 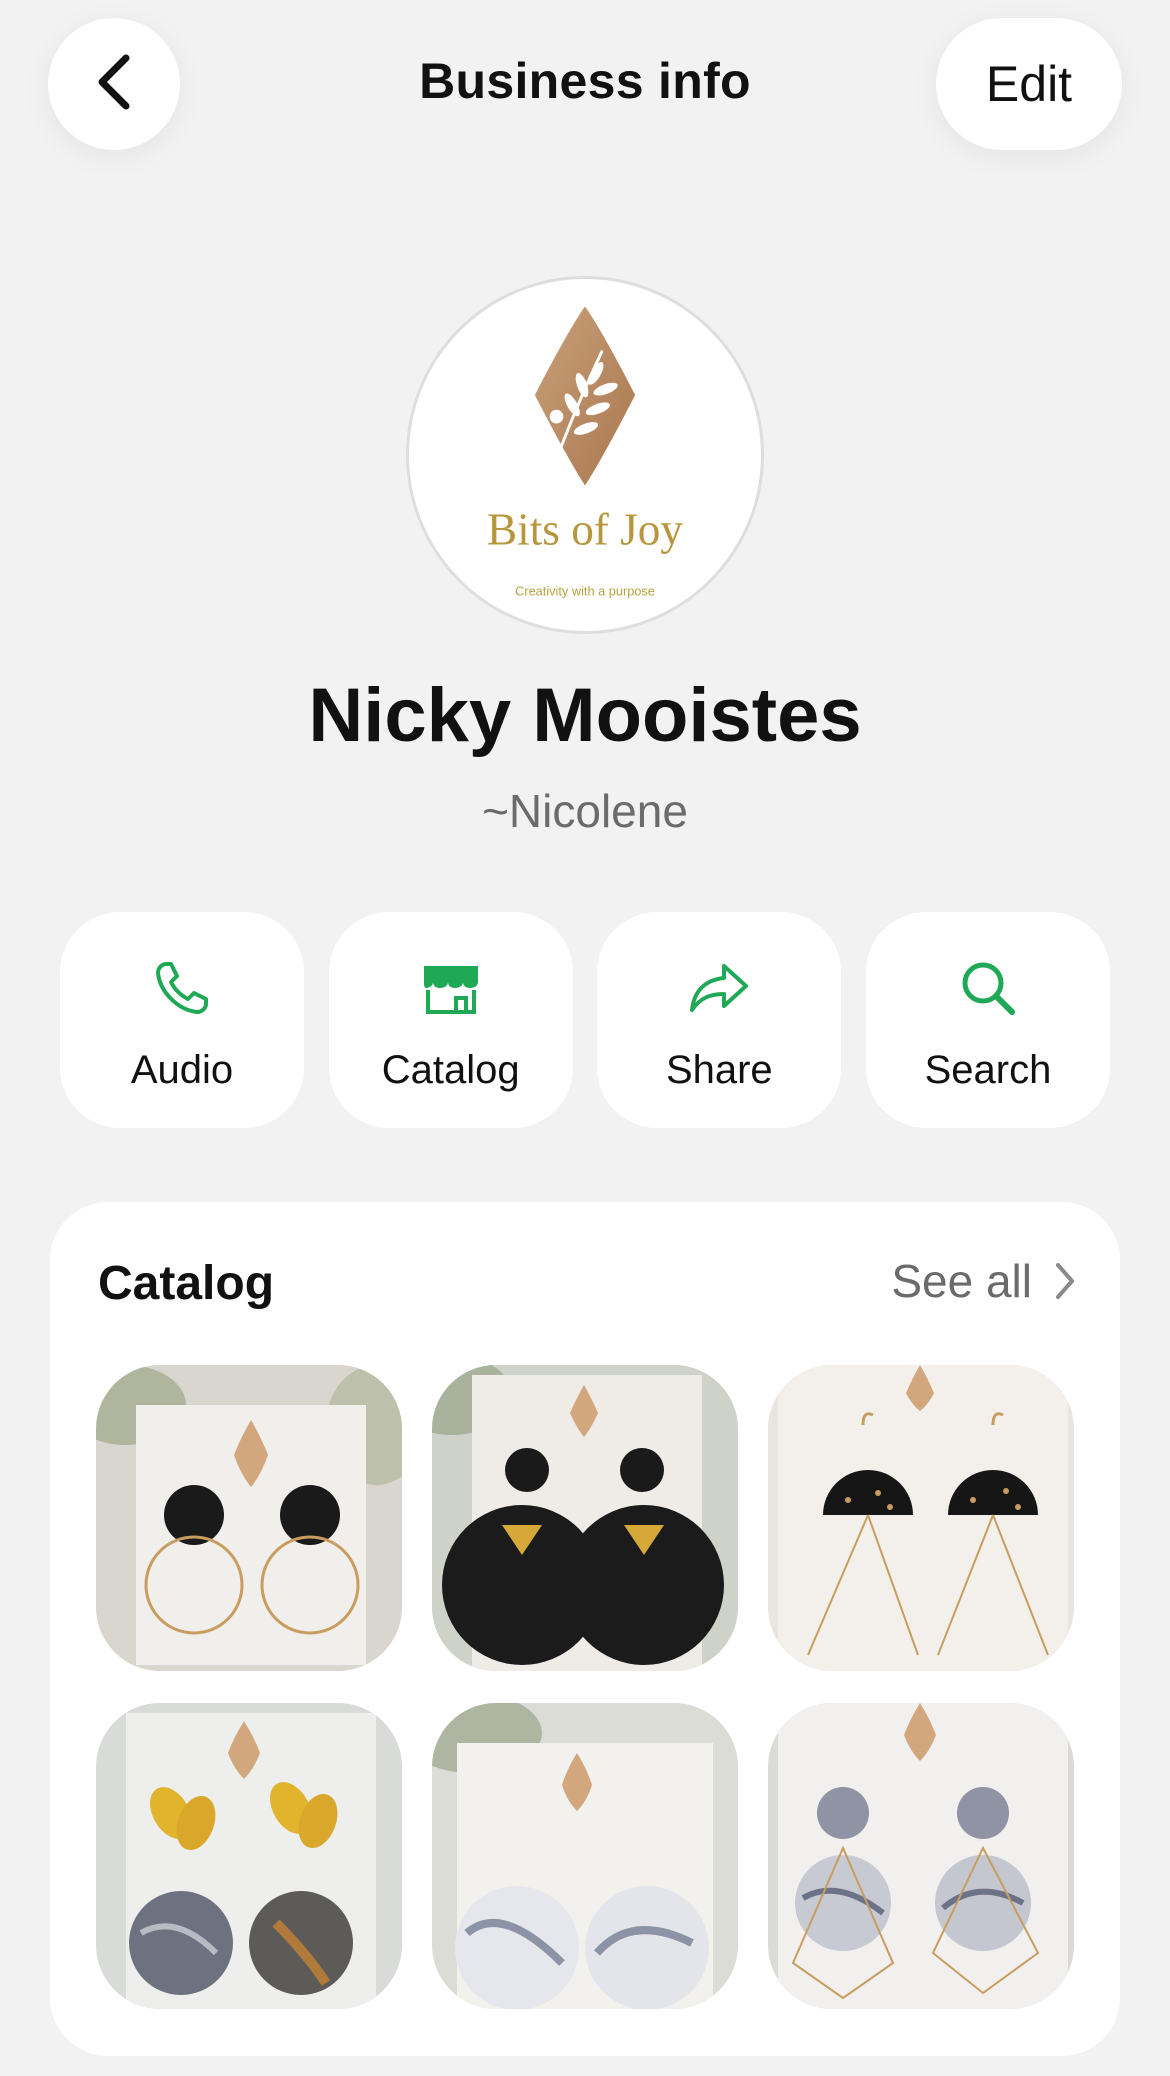 What do you see at coordinates (988, 988) in the screenshot?
I see `search-icon` at bounding box center [988, 988].